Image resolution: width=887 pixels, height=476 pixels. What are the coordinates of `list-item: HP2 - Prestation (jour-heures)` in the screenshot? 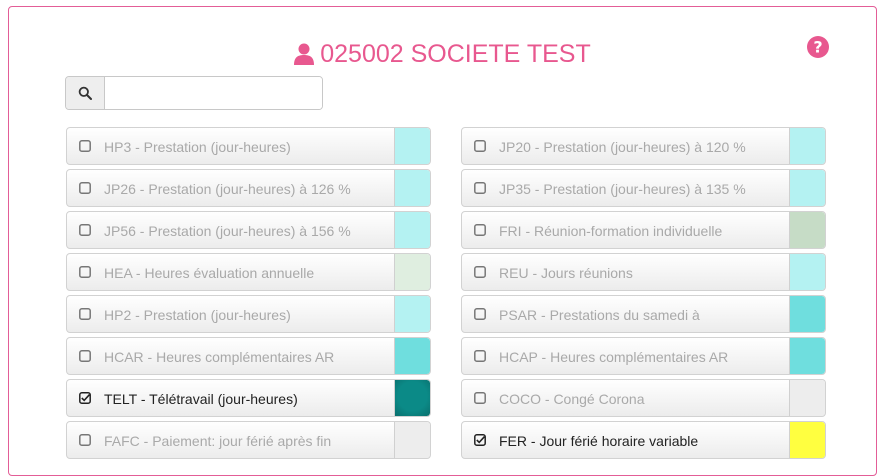 It's located at (248, 314).